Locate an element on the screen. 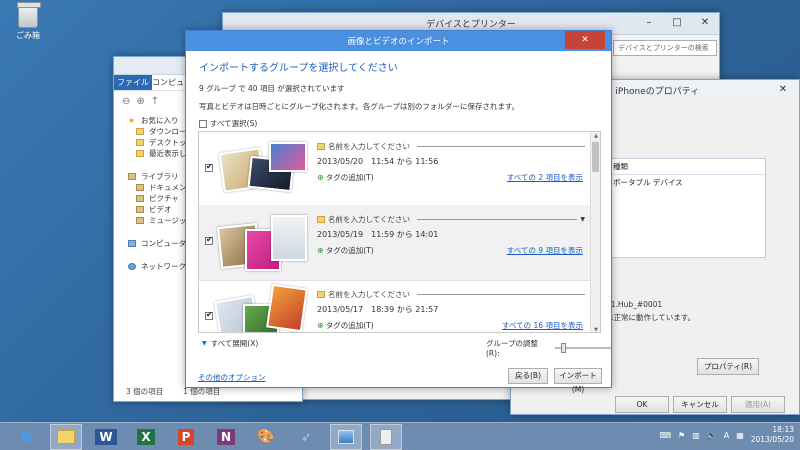  paint-icon: 🎨 is located at coordinates (266, 437).